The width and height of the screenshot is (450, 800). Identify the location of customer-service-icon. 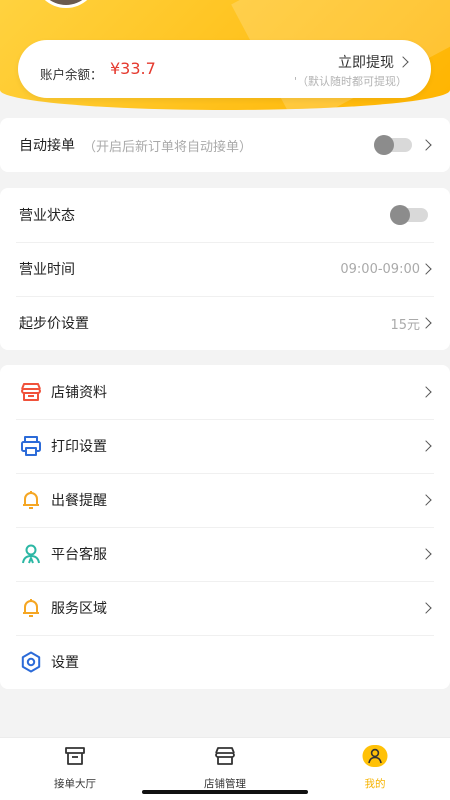
(31, 554).